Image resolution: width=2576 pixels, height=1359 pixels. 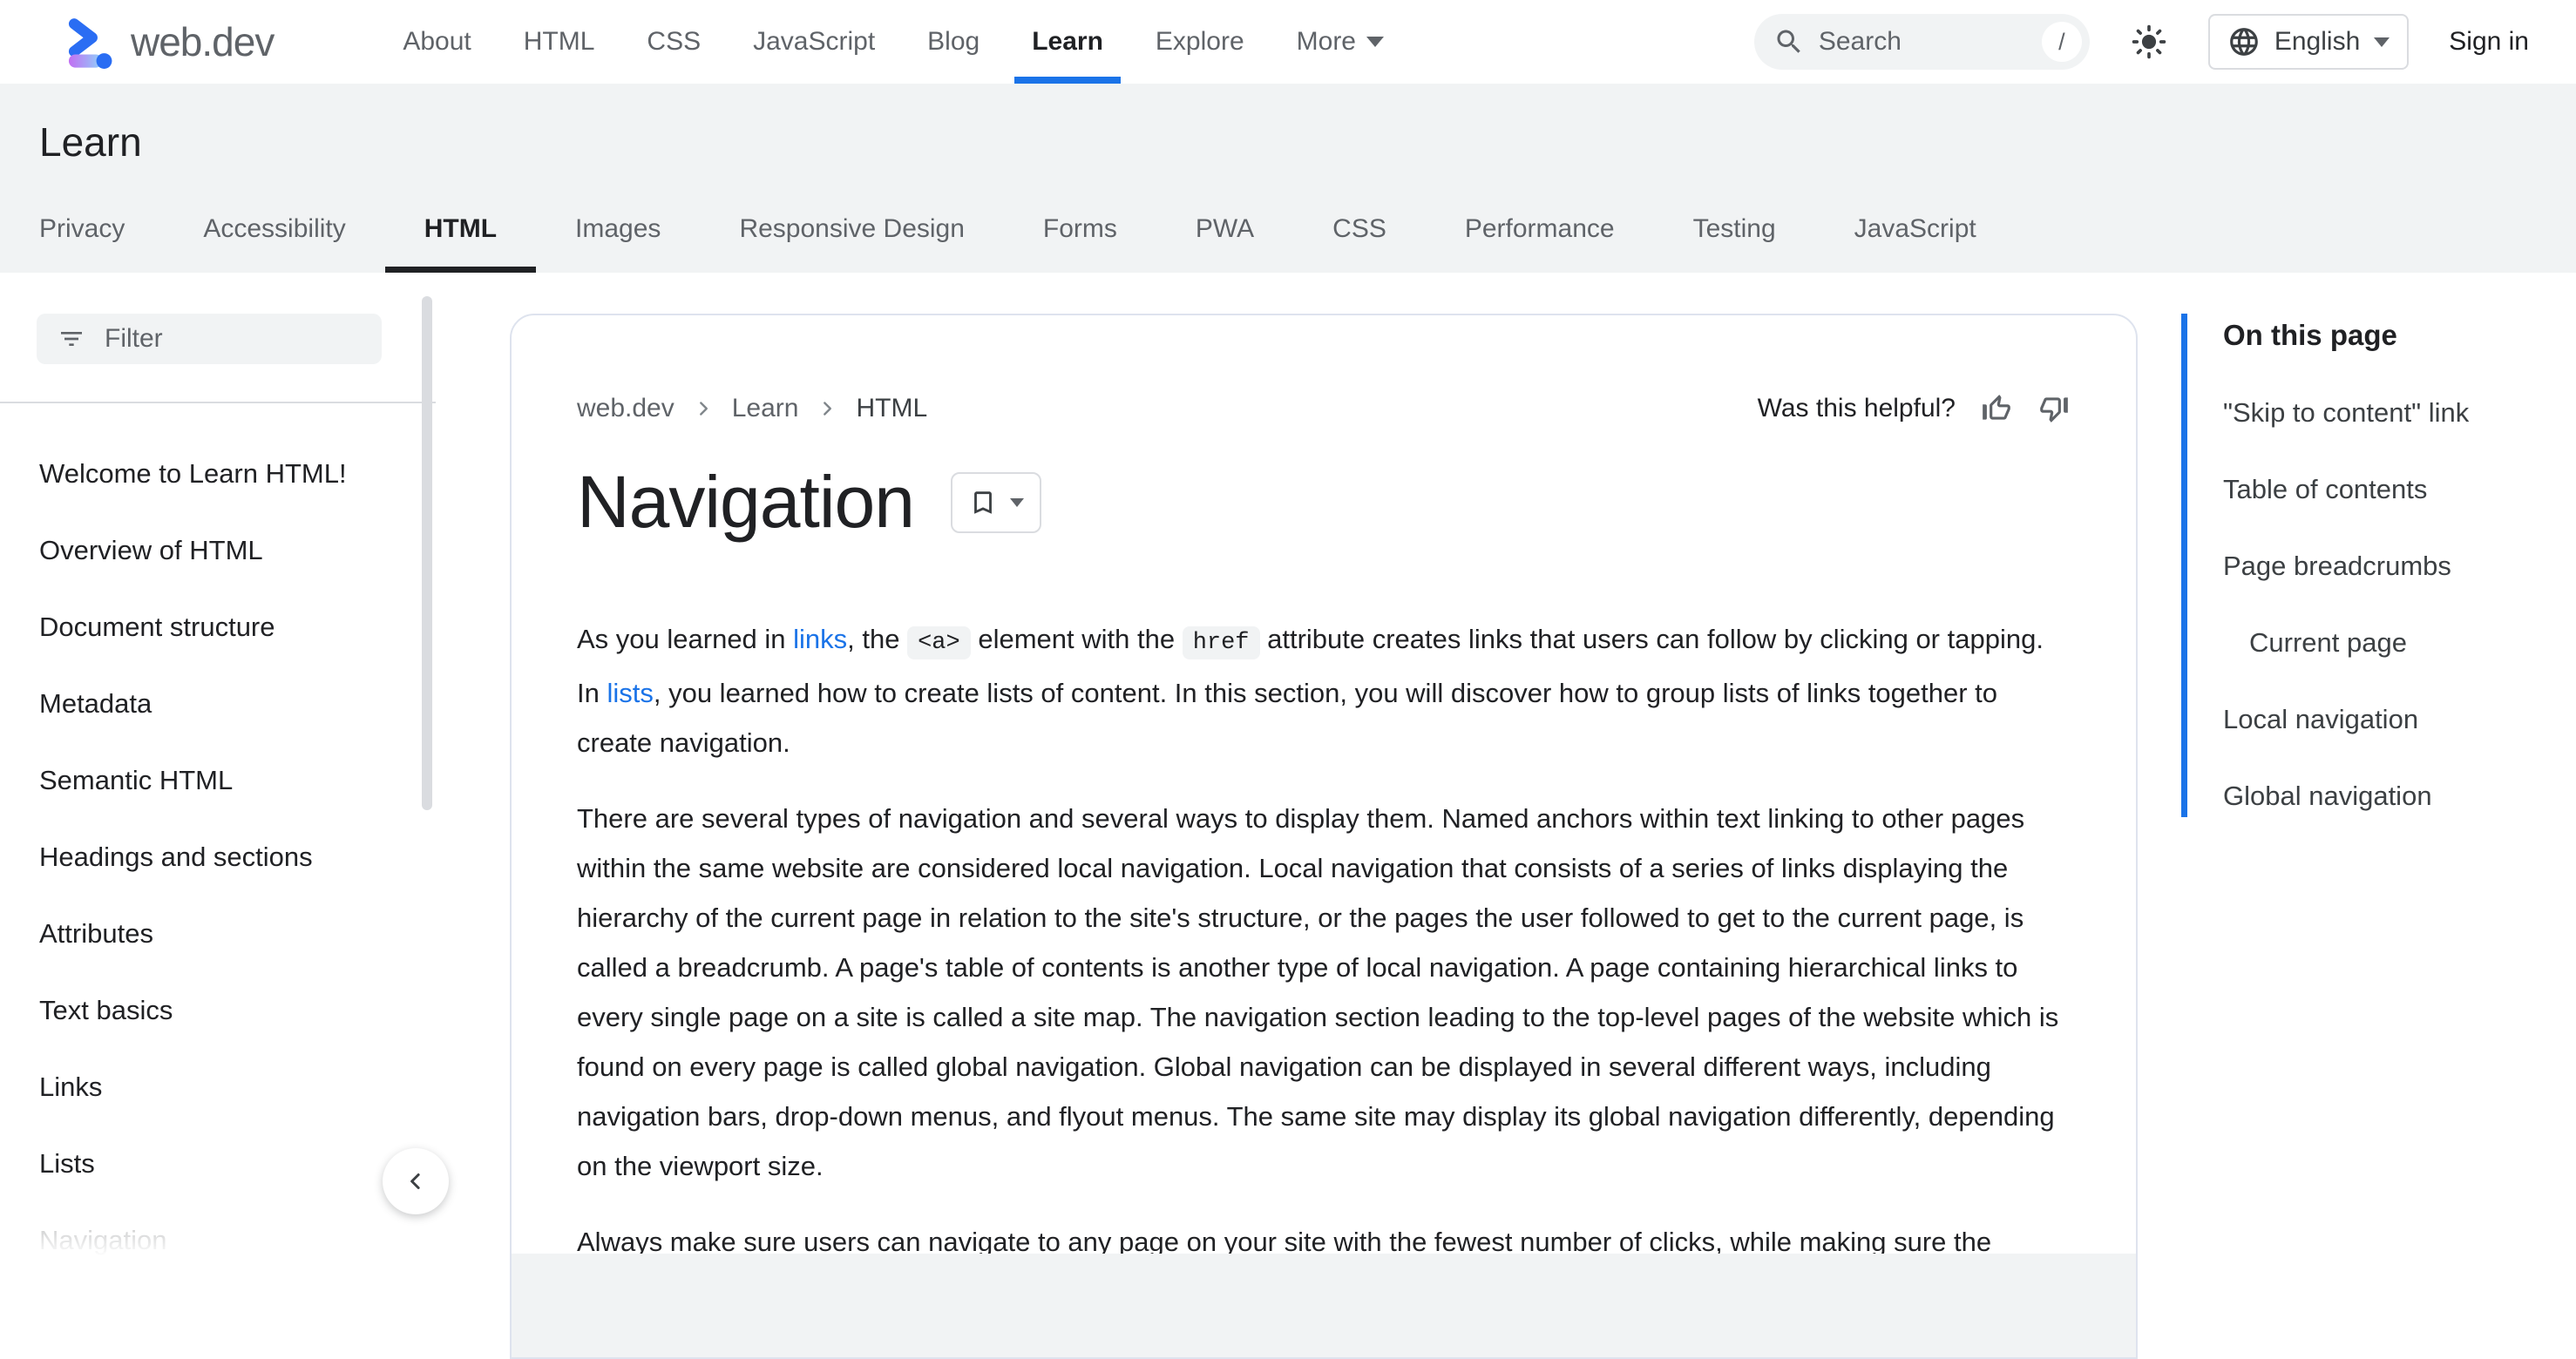 I want to click on filter-box, so click(x=209, y=339).